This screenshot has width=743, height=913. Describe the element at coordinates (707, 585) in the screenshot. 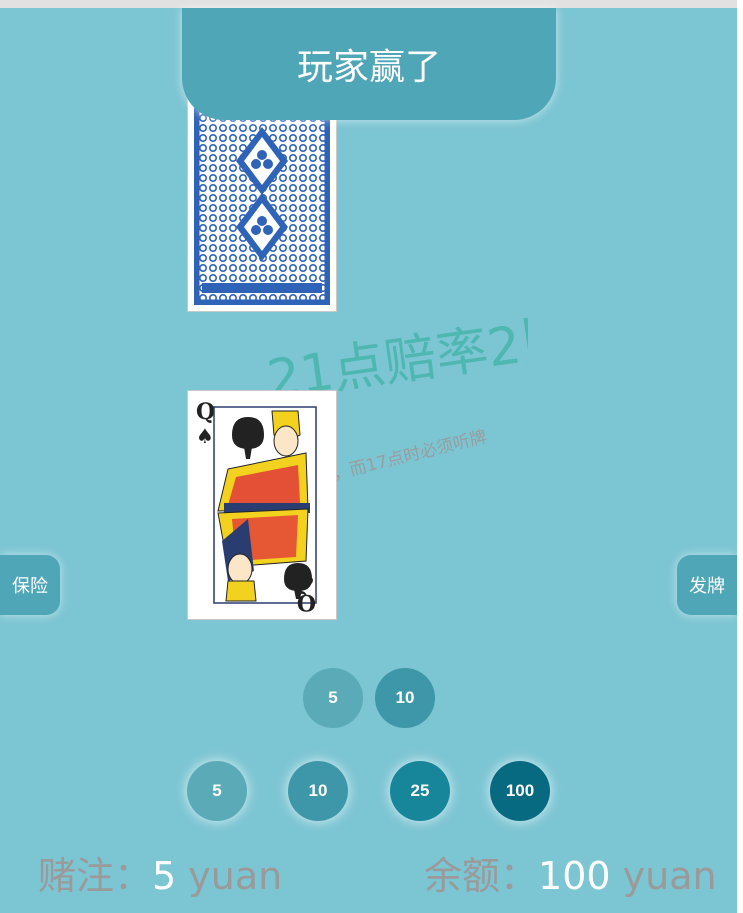

I see `deal-button: 发牌` at that location.